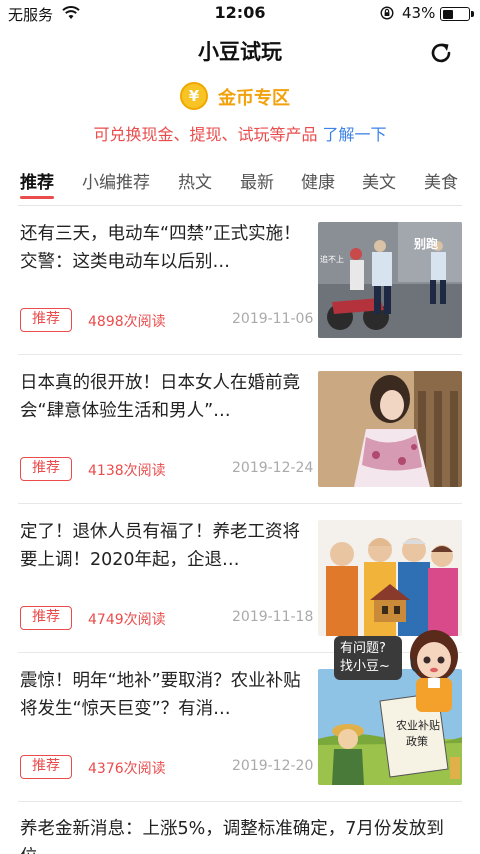 This screenshot has height=854, width=480. I want to click on help-line: 有问题?, so click(363, 648).